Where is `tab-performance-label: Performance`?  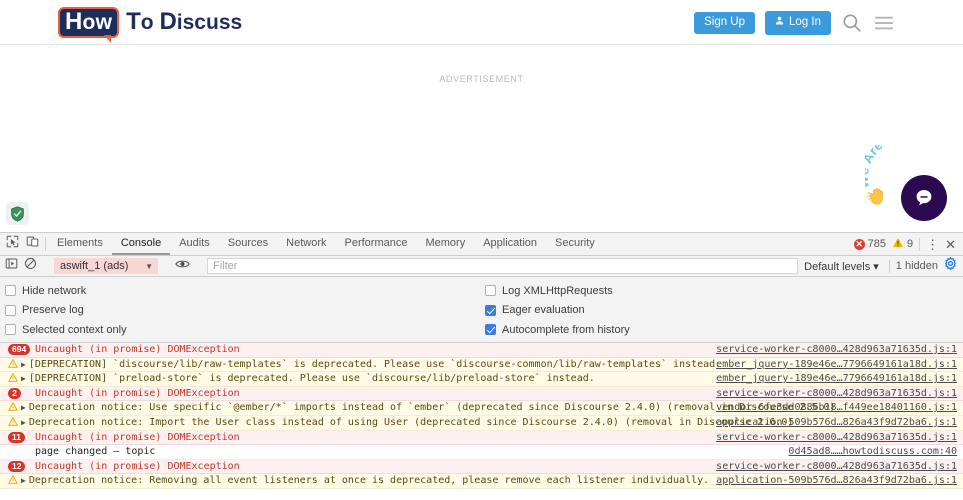 tab-performance-label: Performance is located at coordinates (376, 243).